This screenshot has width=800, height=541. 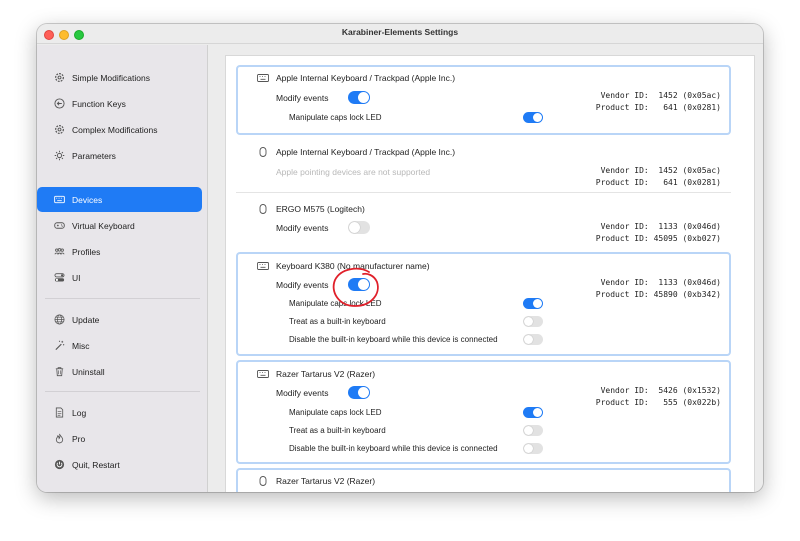 I want to click on product-id: Product ID: 555 (0x022b), so click(x=658, y=402).